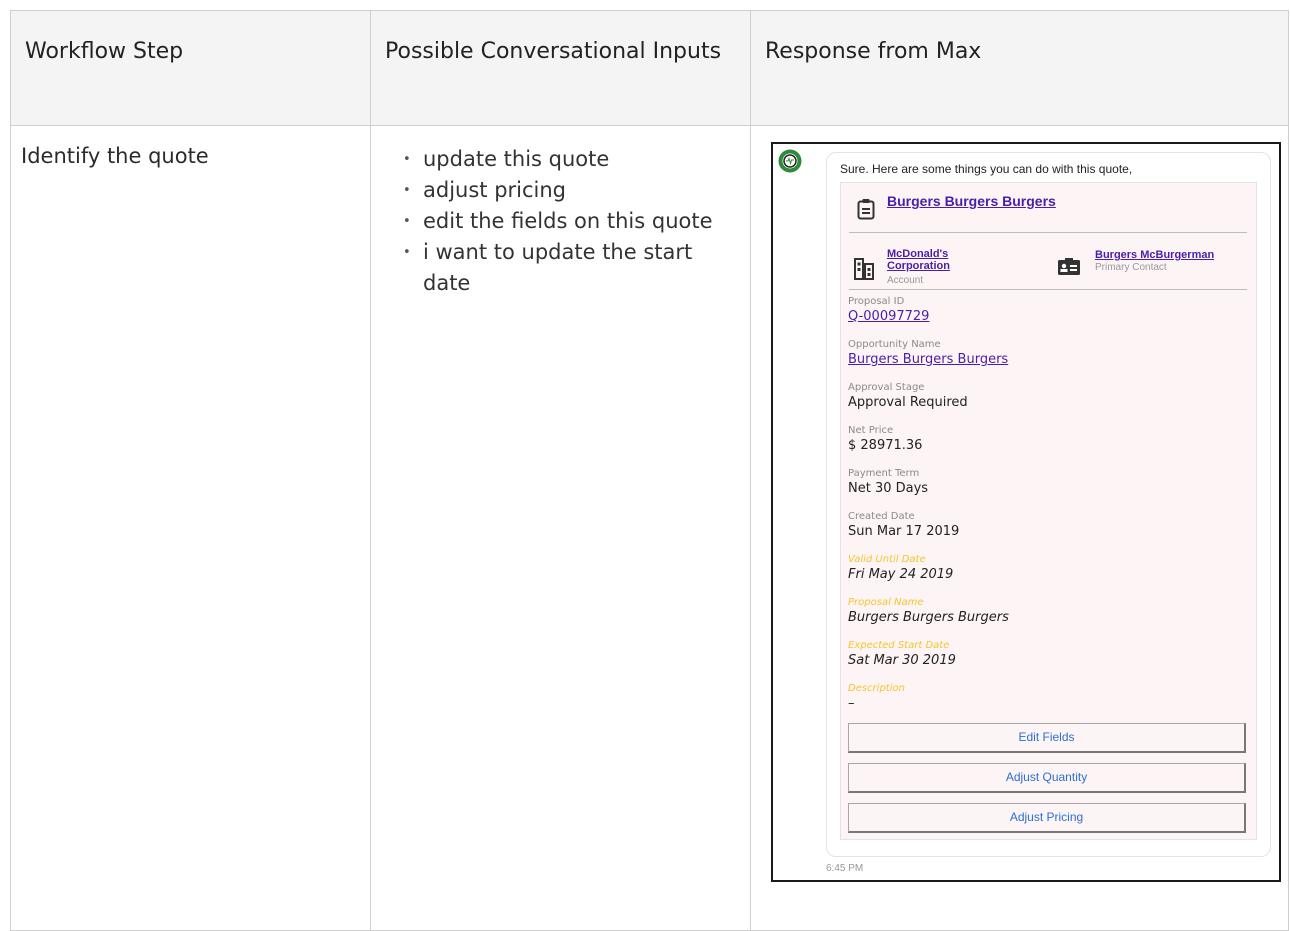  I want to click on field-valid-until-date: Valid Until Date Fri May 24 2019, so click(901, 568).